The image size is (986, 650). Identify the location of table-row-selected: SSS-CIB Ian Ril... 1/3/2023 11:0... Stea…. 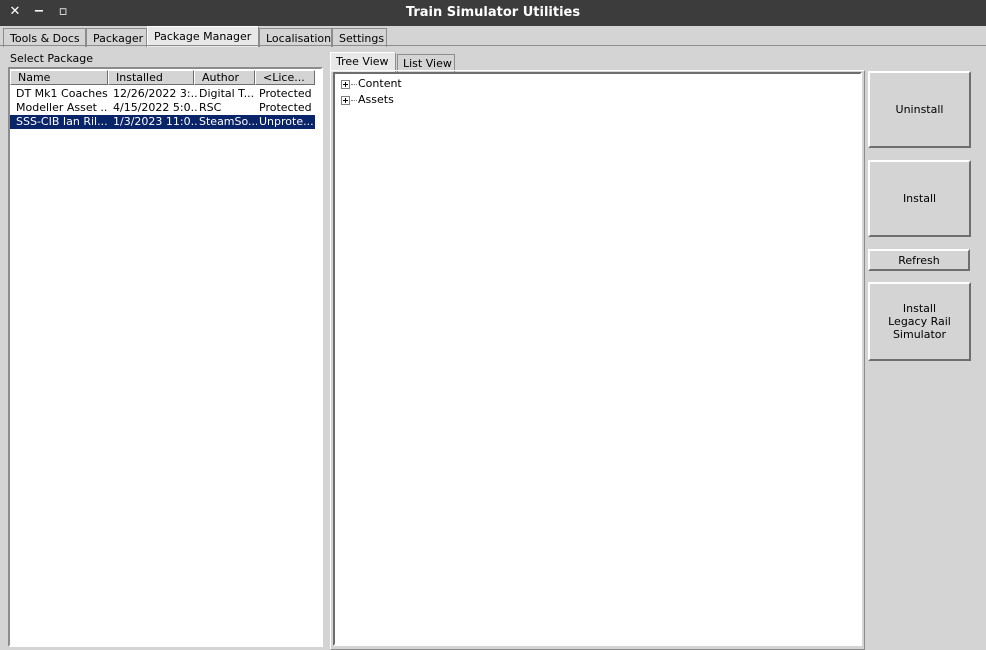
(162, 122).